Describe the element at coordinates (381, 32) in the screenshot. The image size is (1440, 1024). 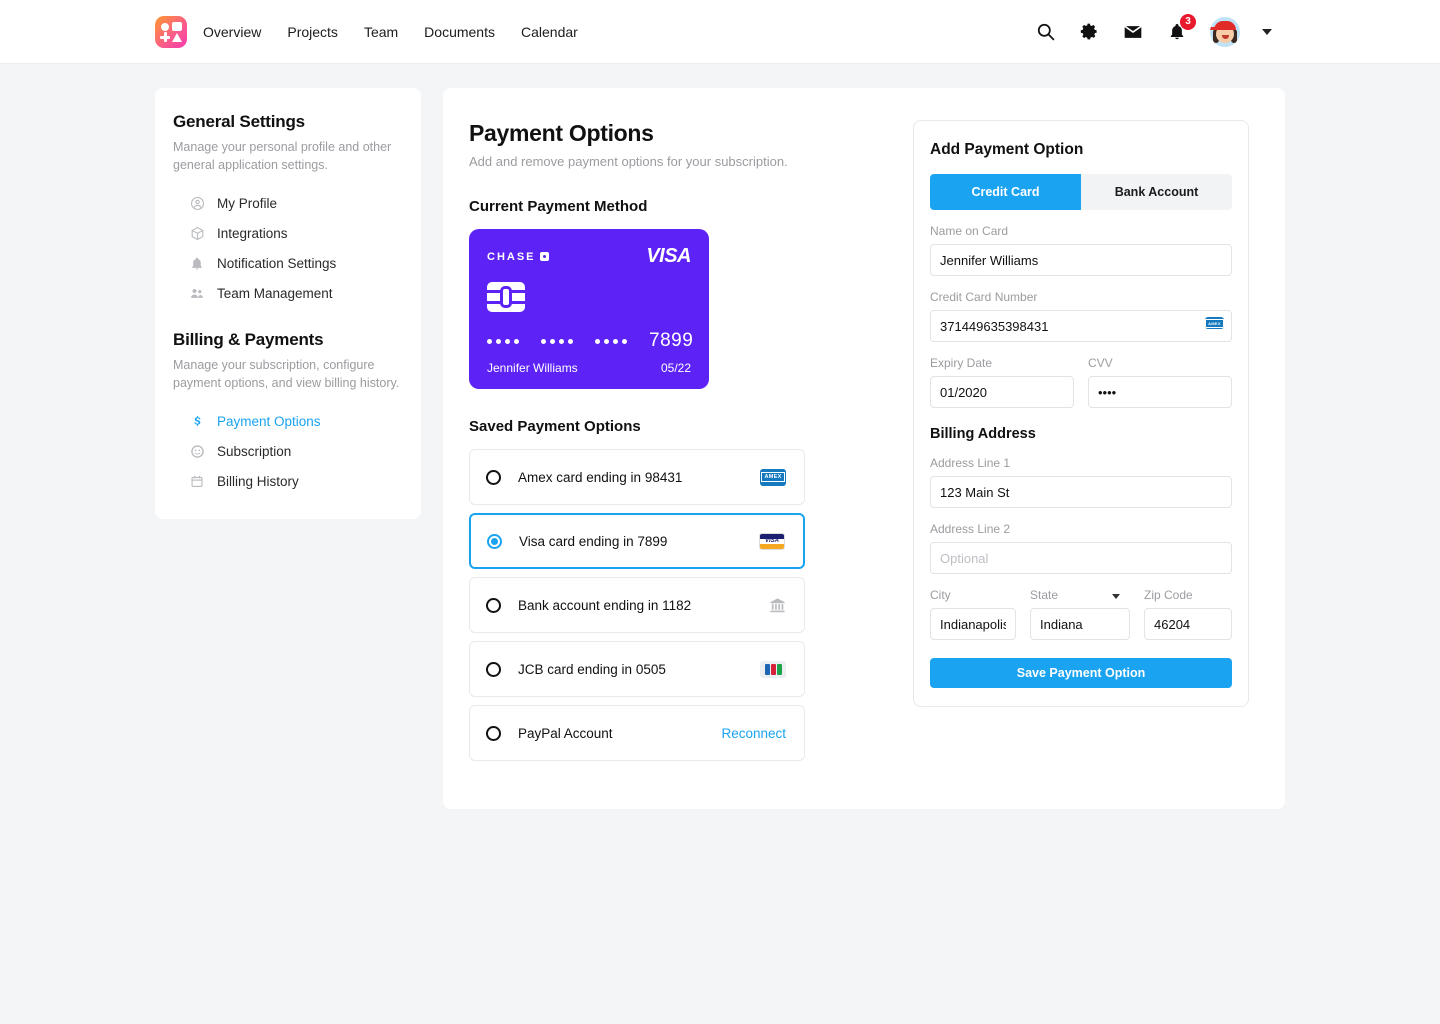
I see `nav-item-team: Team` at that location.